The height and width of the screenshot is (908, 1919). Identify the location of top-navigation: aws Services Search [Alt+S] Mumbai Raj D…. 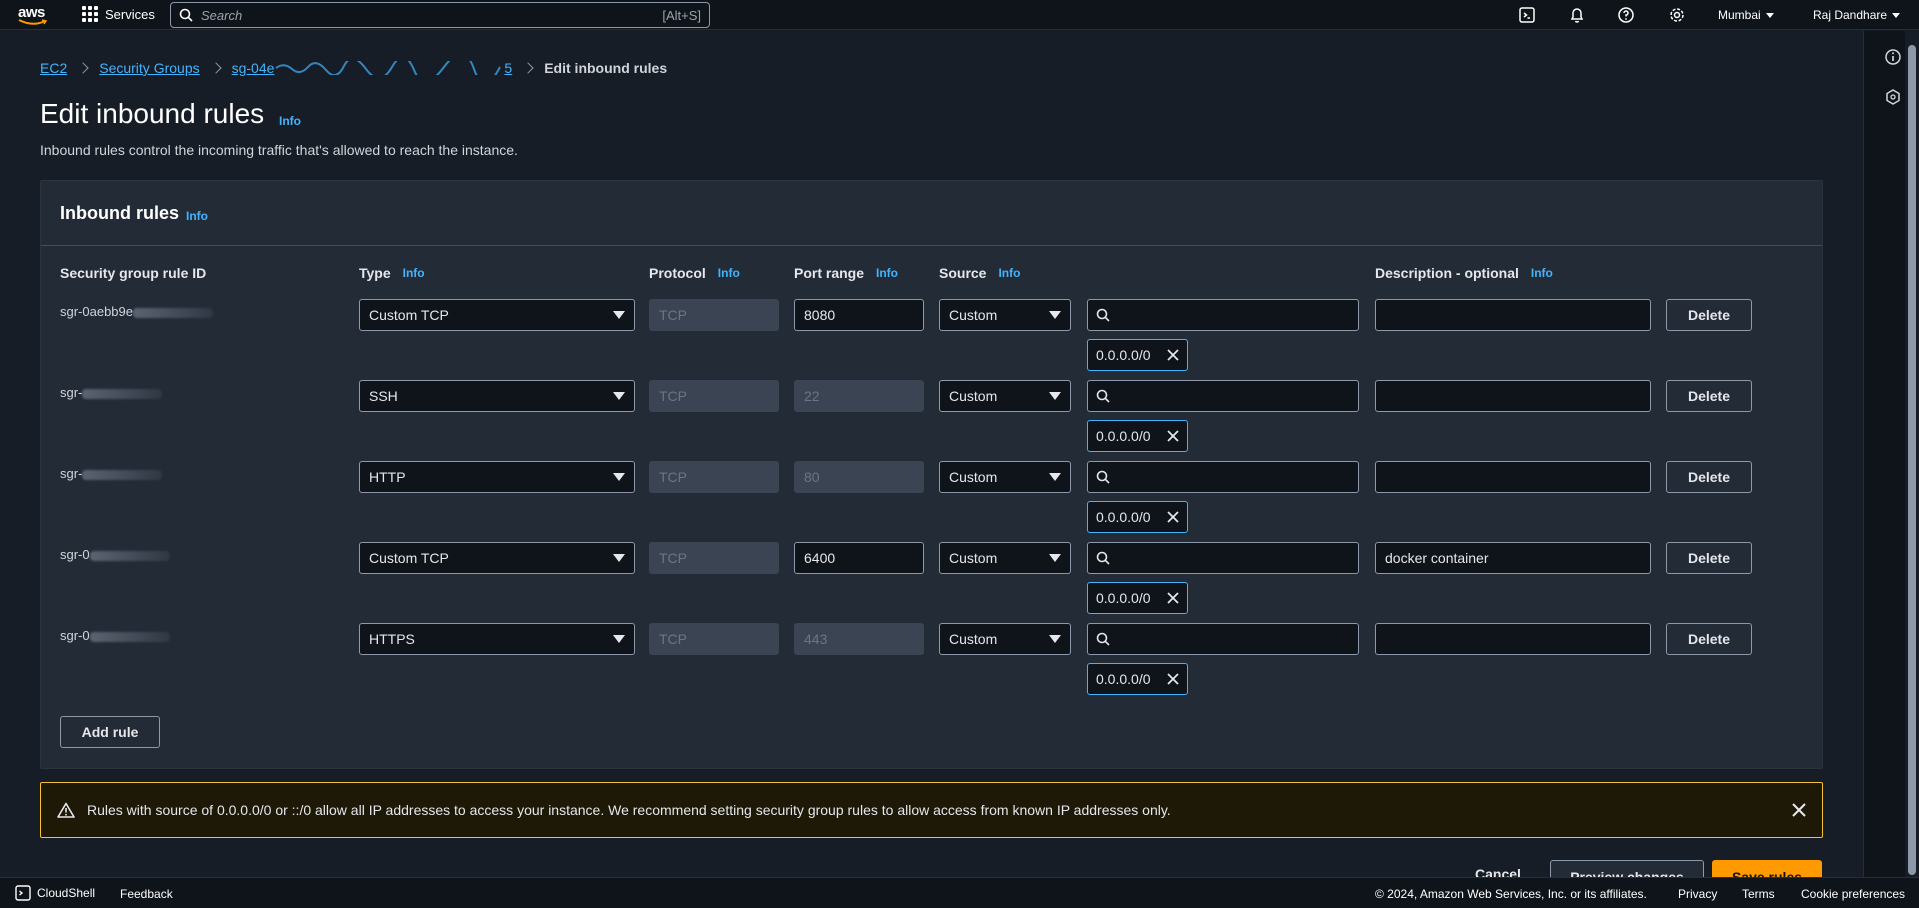
(959, 15).